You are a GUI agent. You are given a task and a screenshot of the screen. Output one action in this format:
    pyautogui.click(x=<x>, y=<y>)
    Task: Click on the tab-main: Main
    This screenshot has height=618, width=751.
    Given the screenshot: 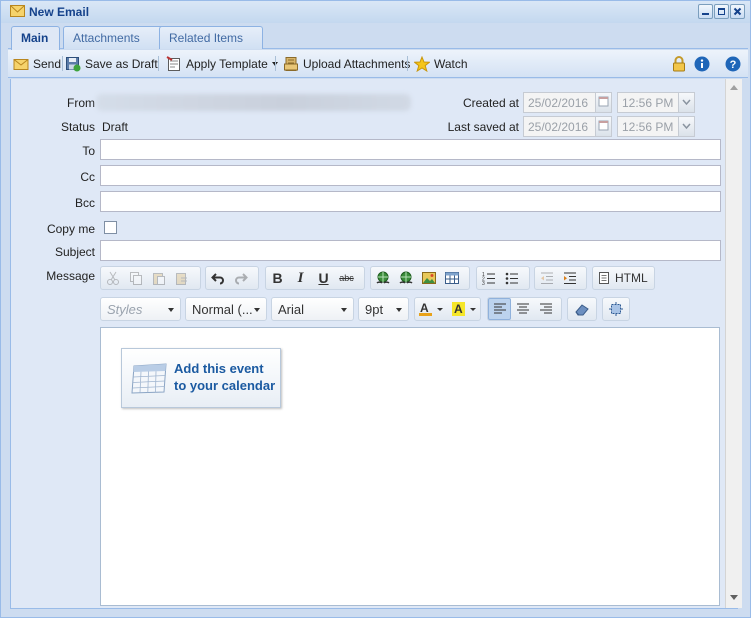 What is the action you would take?
    pyautogui.click(x=35, y=38)
    